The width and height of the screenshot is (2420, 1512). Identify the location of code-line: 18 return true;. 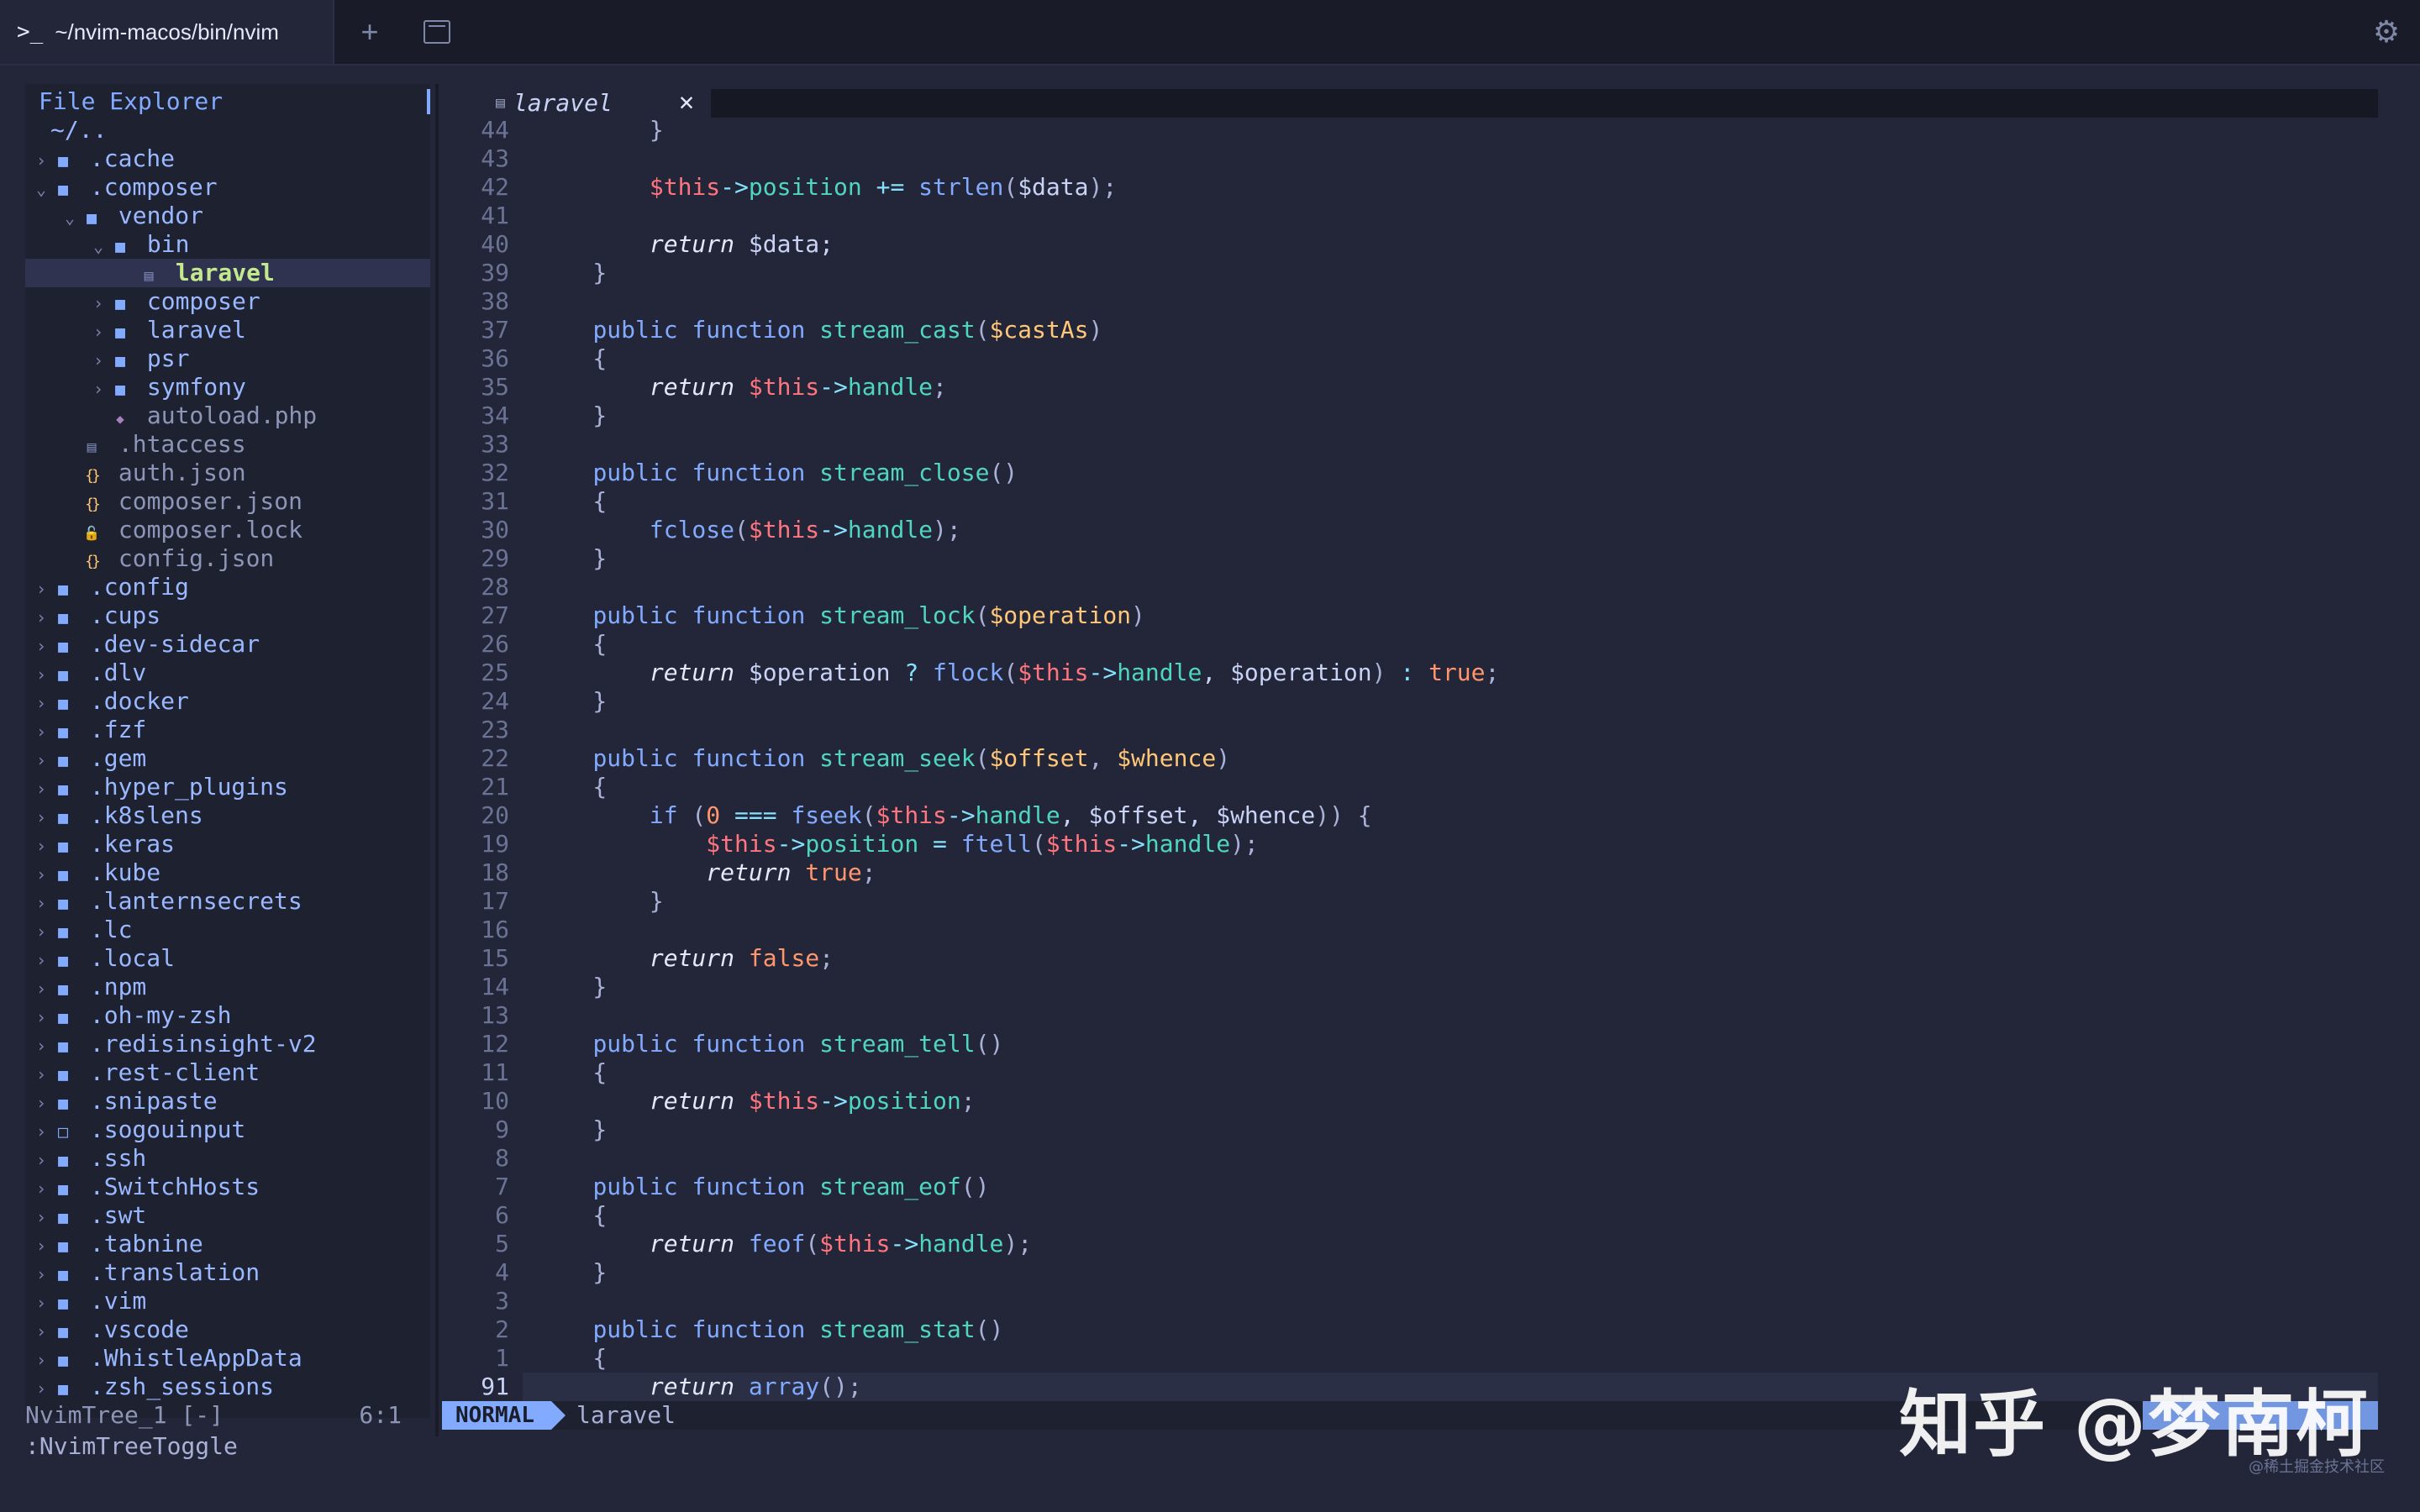
(1410, 872).